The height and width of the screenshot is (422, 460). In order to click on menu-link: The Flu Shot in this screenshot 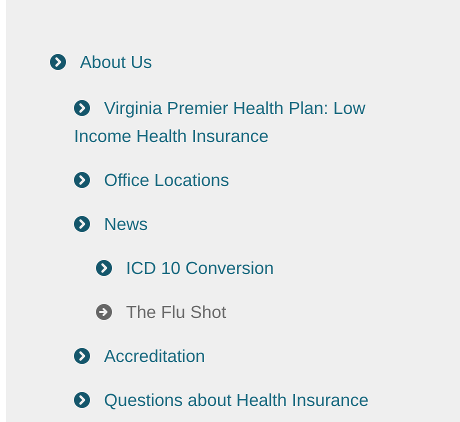, I will do `click(255, 312)`.